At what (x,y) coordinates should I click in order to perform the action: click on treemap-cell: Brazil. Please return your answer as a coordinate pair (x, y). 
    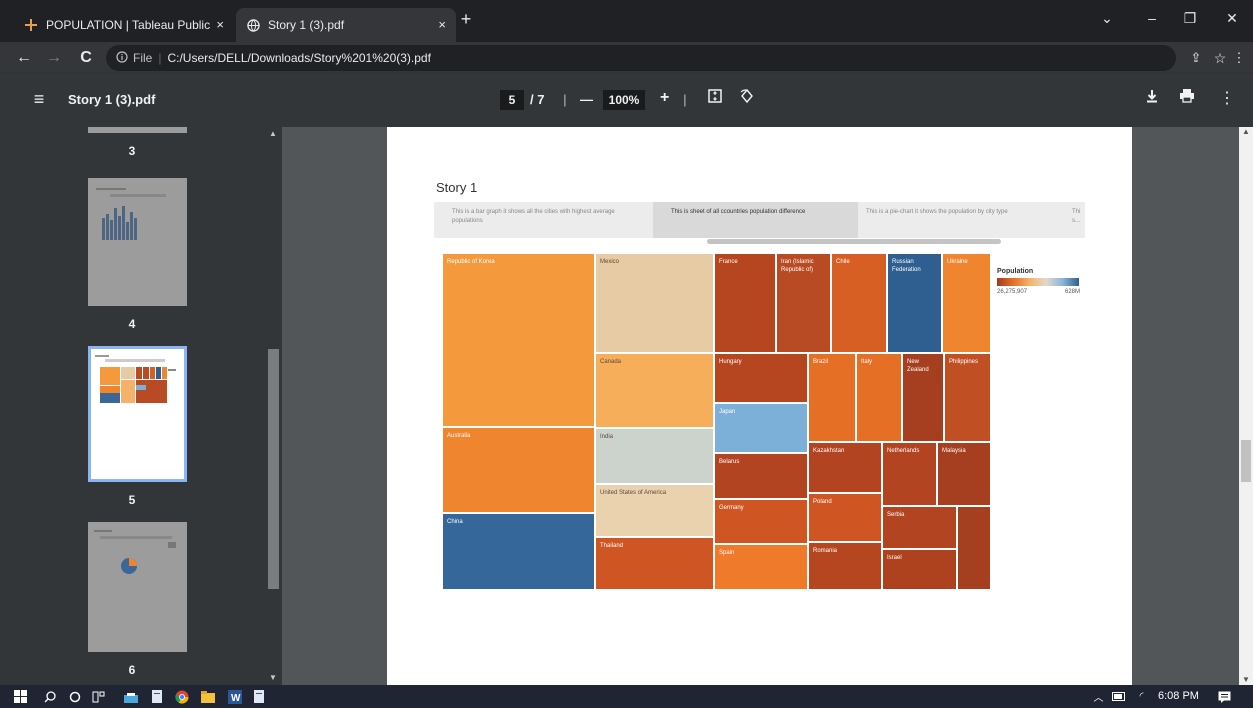
    Looking at the image, I should click on (832, 397).